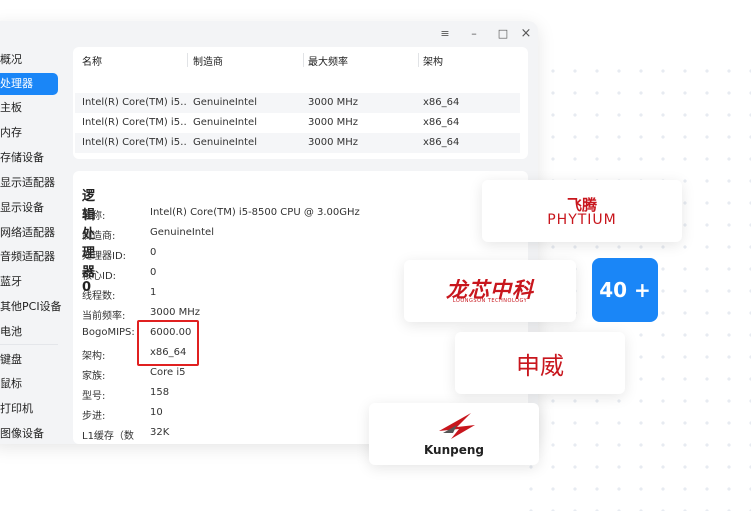 The height and width of the screenshot is (511, 751). What do you see at coordinates (433, 60) in the screenshot?
I see `column-header-arch: 架构` at bounding box center [433, 60].